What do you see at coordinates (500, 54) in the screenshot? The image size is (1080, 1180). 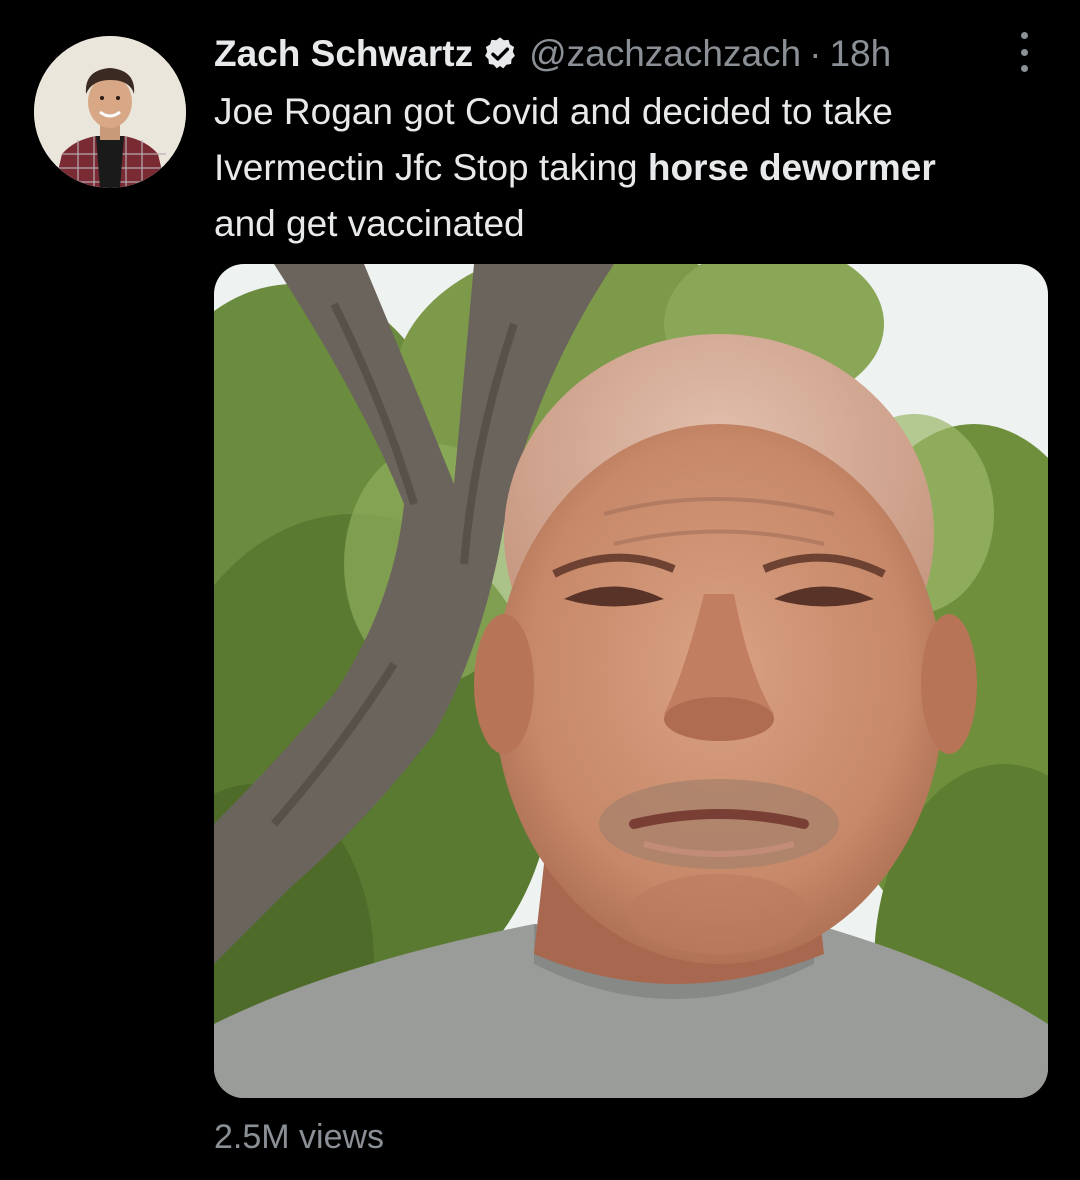 I see `verified-badge-icon` at bounding box center [500, 54].